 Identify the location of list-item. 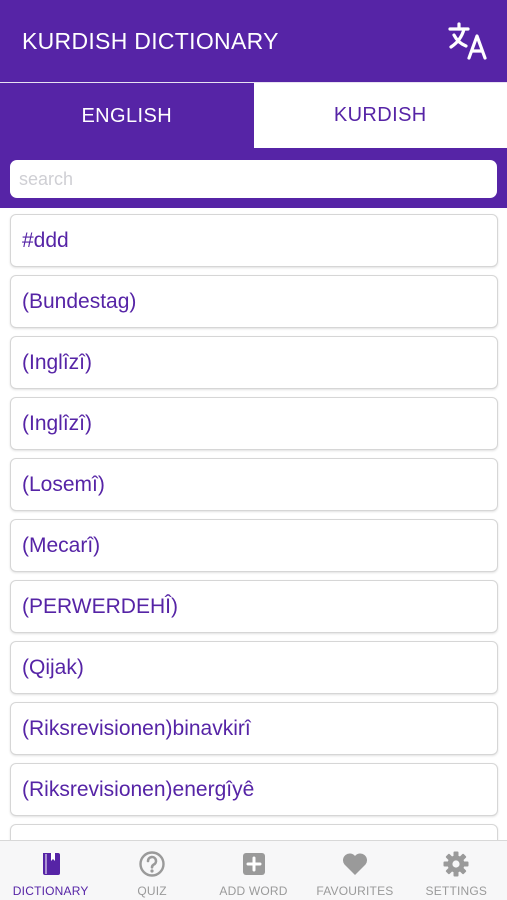
(254, 832).